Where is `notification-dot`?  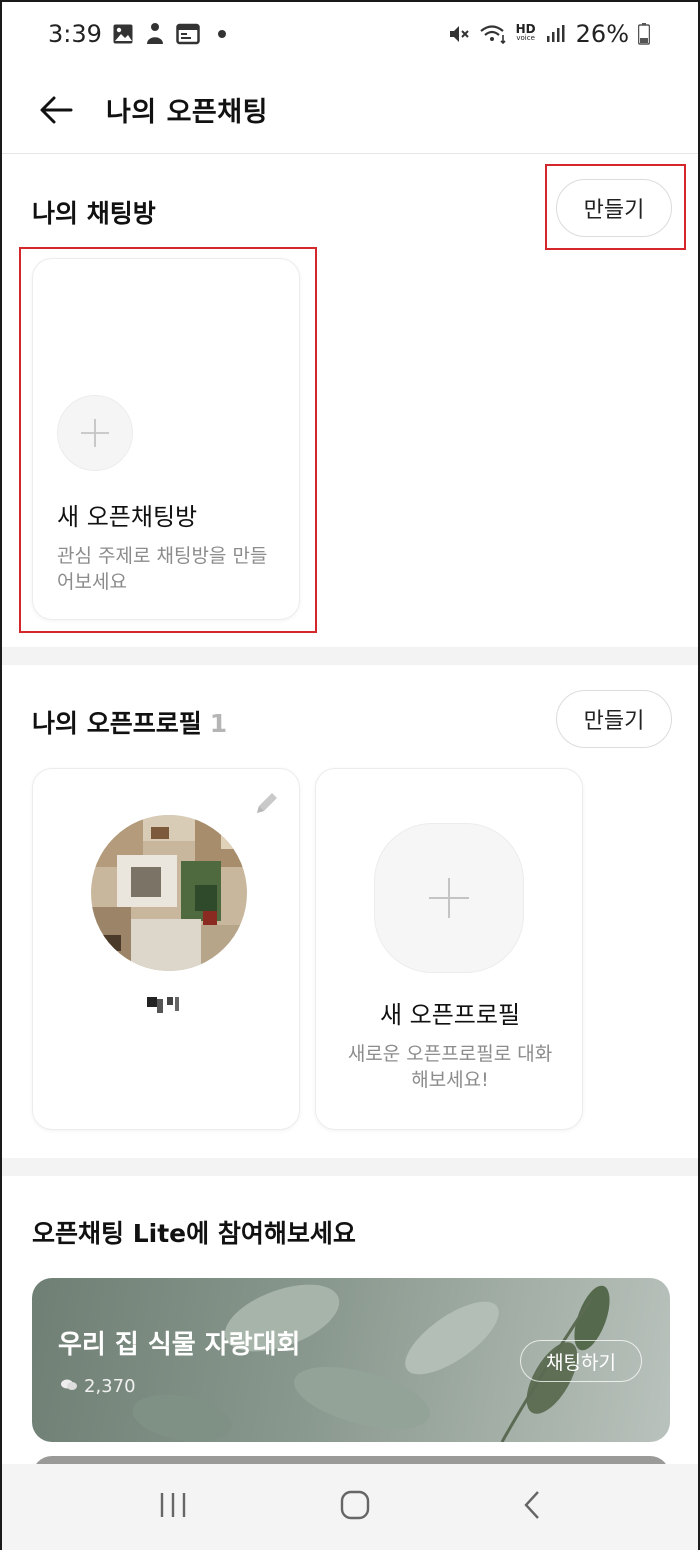
notification-dot is located at coordinates (221, 34).